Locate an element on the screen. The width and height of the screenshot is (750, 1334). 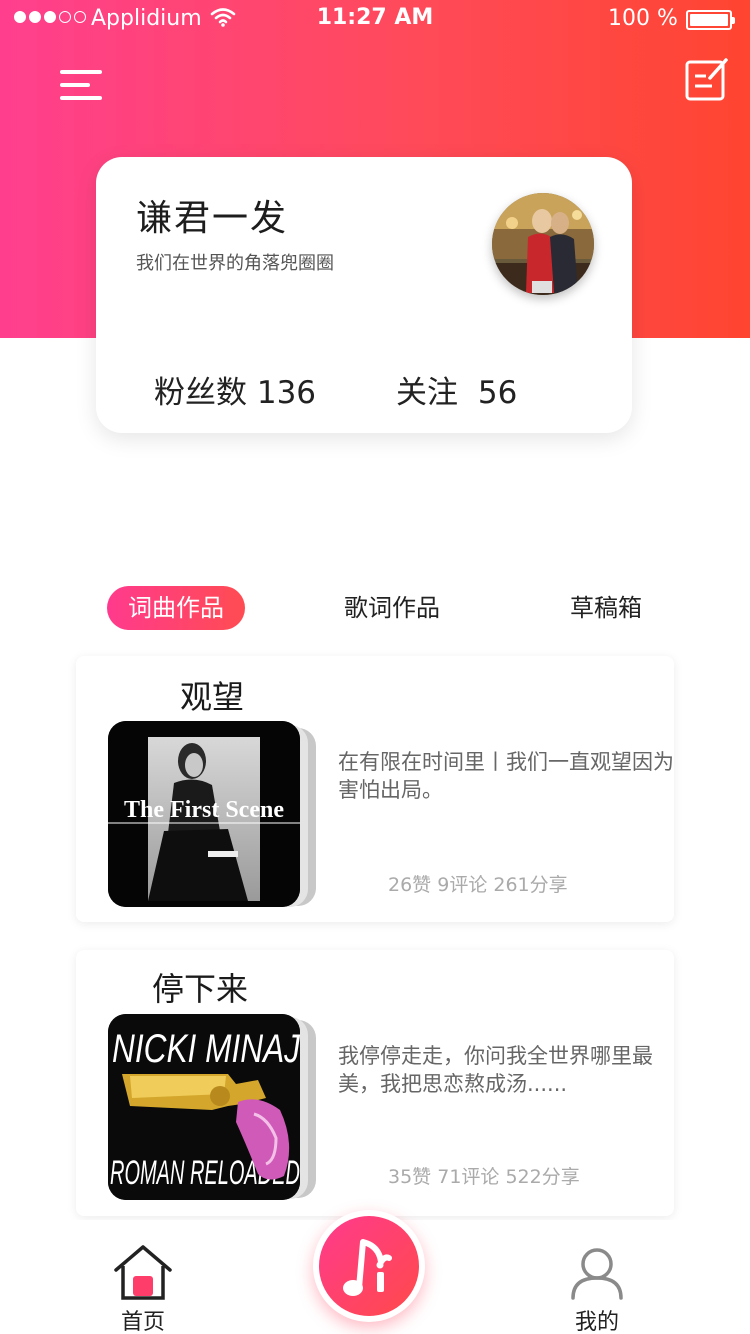
fans-count: 136 is located at coordinates (286, 393).